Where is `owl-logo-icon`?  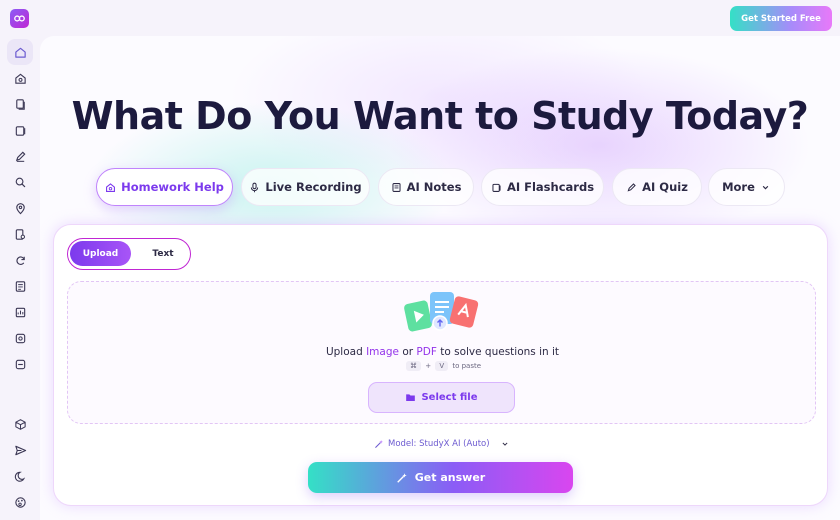 owl-logo-icon is located at coordinates (19, 18).